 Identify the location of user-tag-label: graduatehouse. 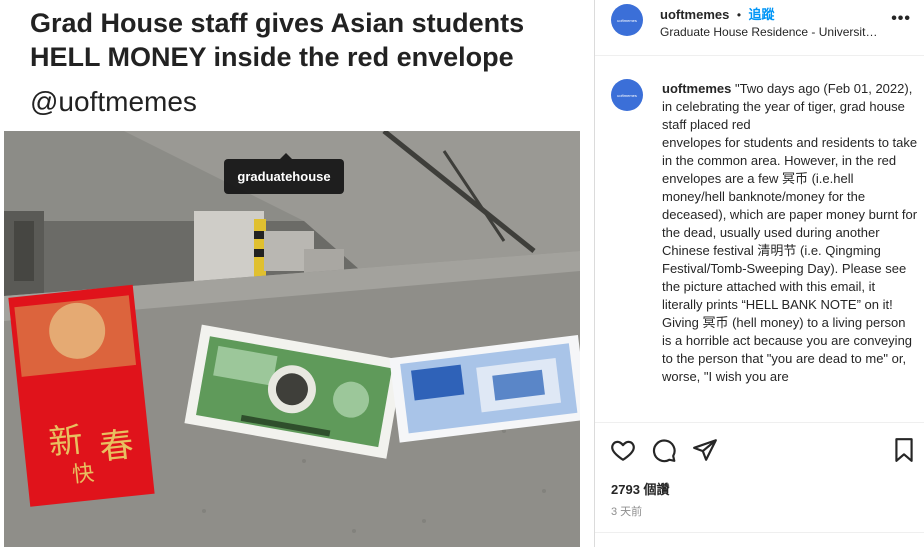
(284, 176).